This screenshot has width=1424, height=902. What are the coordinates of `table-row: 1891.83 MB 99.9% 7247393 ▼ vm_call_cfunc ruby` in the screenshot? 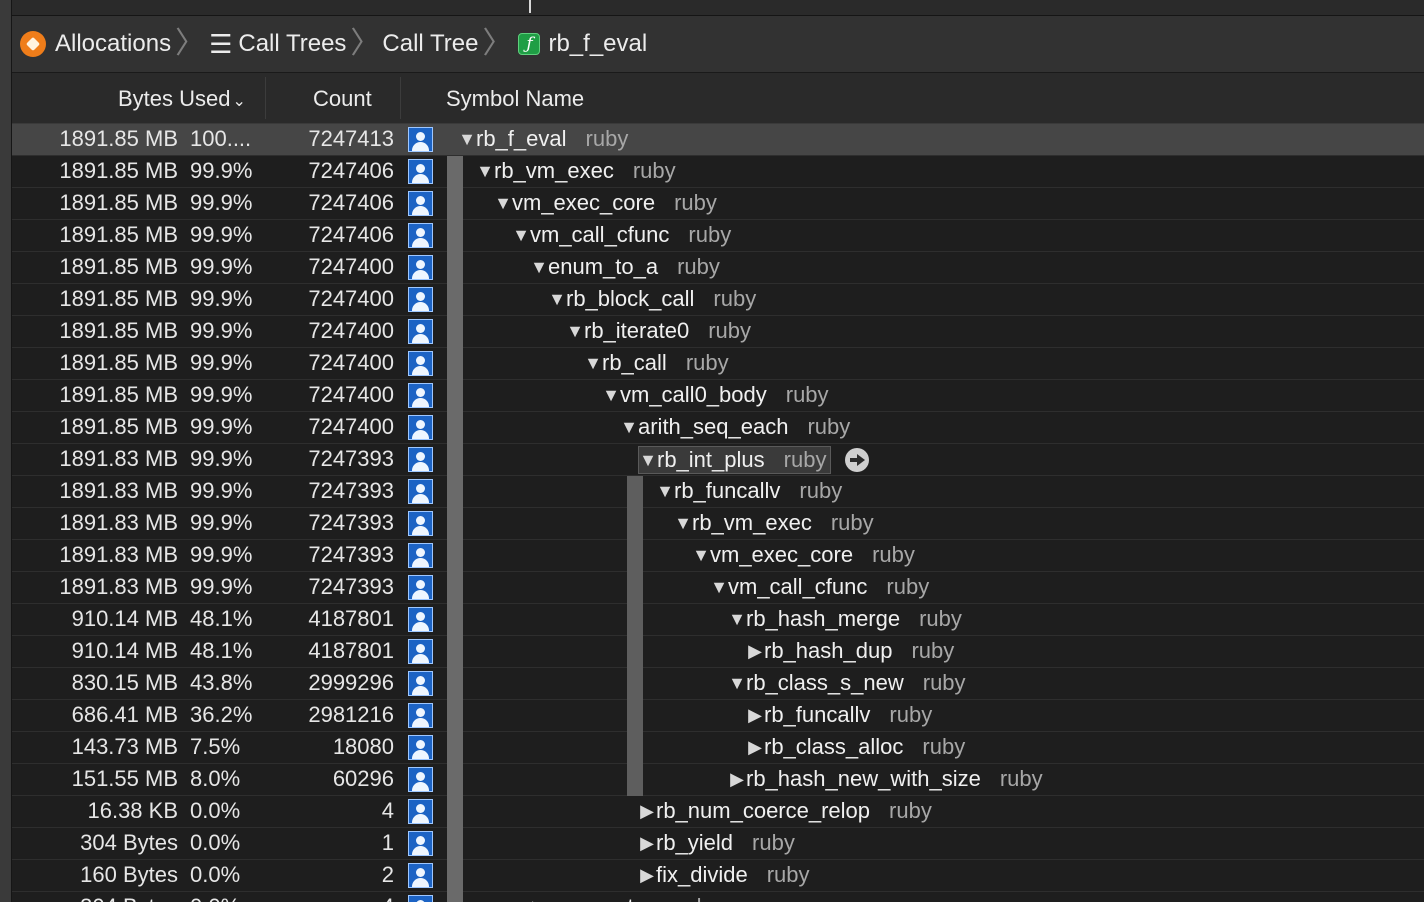 It's located at (717, 588).